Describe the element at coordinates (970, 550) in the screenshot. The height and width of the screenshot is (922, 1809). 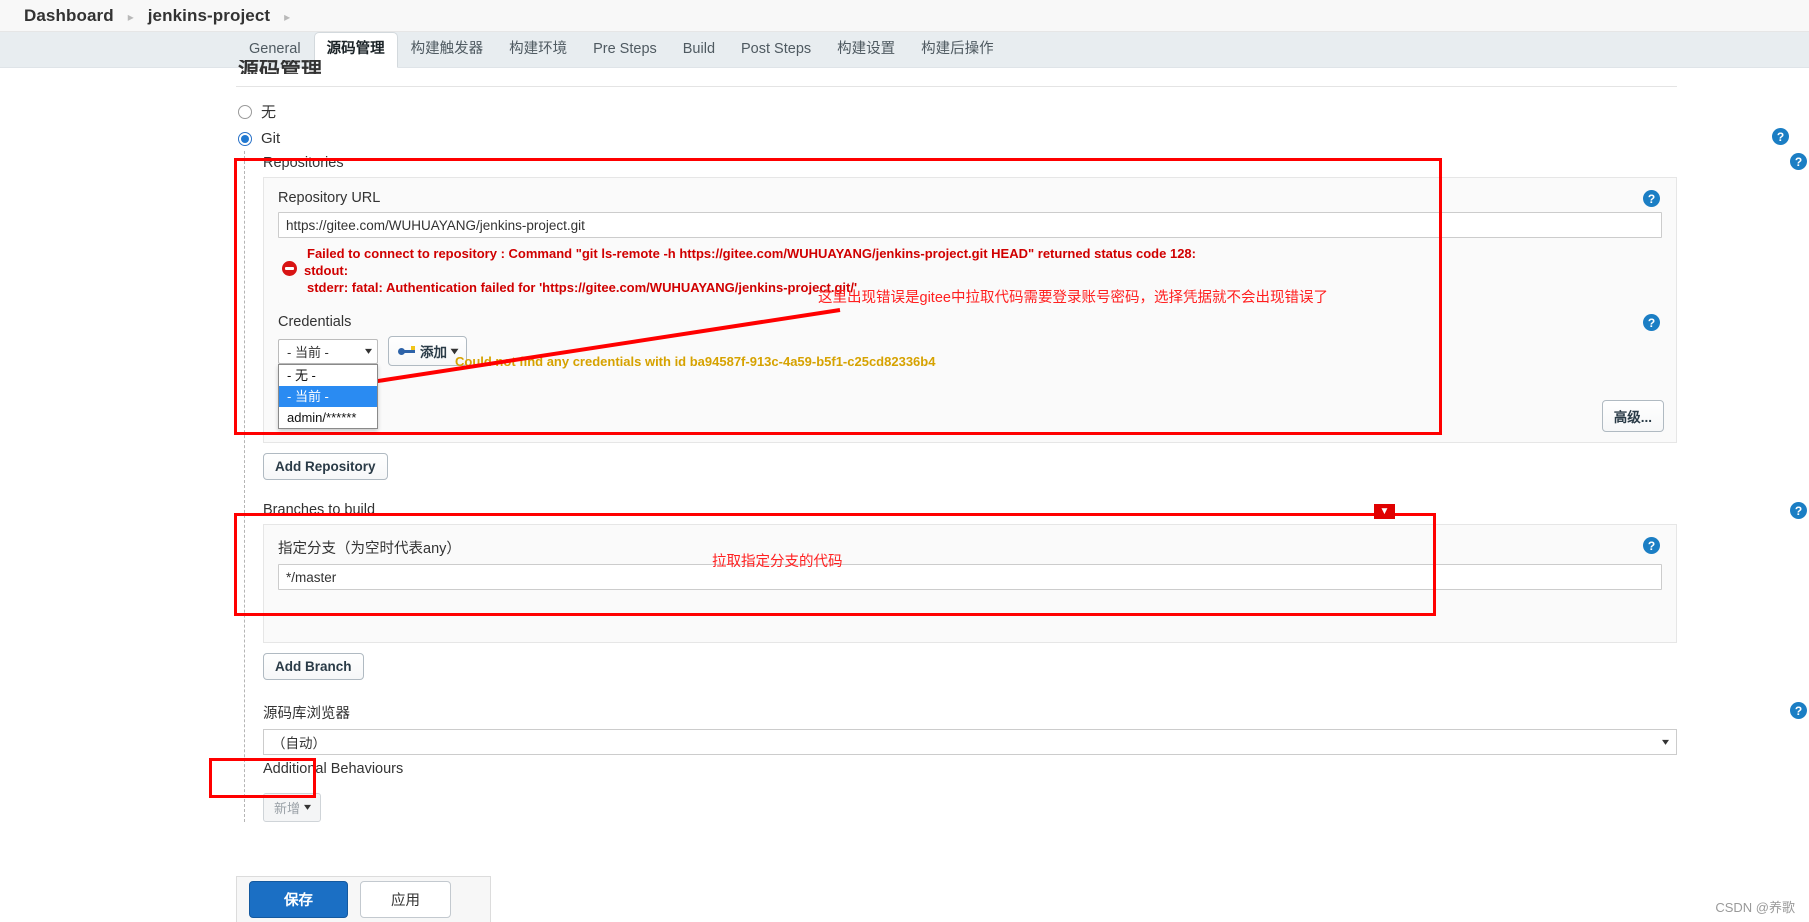
I see `branch-spec-label-row: 指定分支（为空时代表any） ?` at that location.